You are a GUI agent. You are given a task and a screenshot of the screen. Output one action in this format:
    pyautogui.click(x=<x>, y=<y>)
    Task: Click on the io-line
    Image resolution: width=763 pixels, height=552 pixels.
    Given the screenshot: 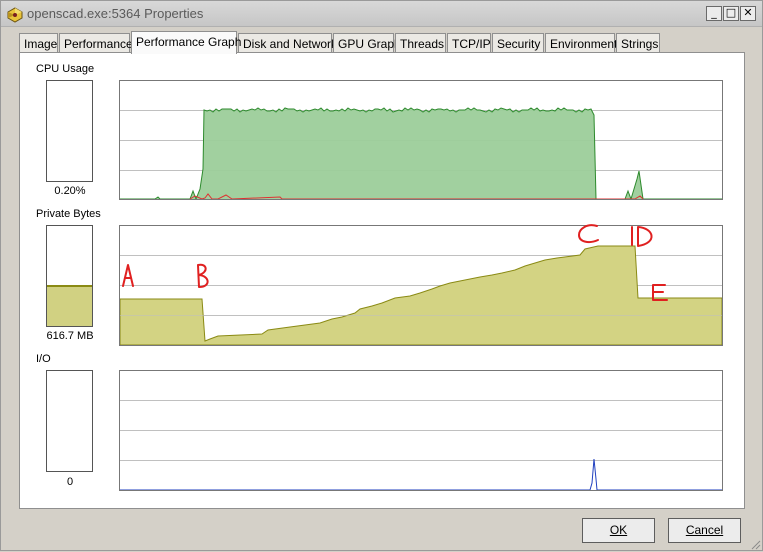 What is the action you would take?
    pyautogui.click(x=421, y=474)
    